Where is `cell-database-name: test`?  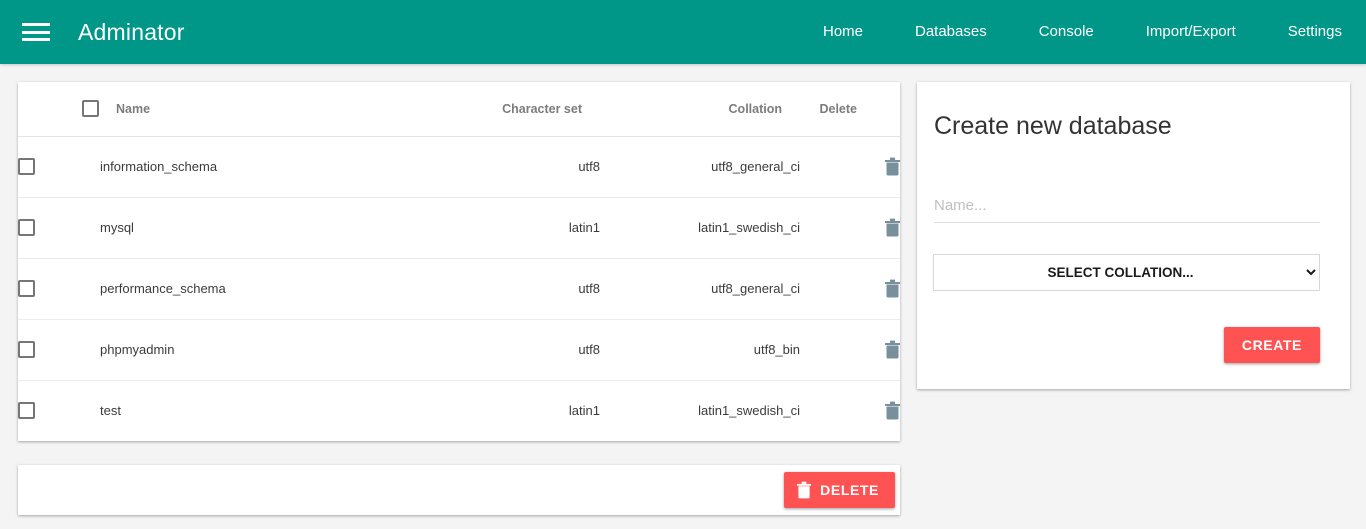
cell-database-name: test is located at coordinates (110, 411).